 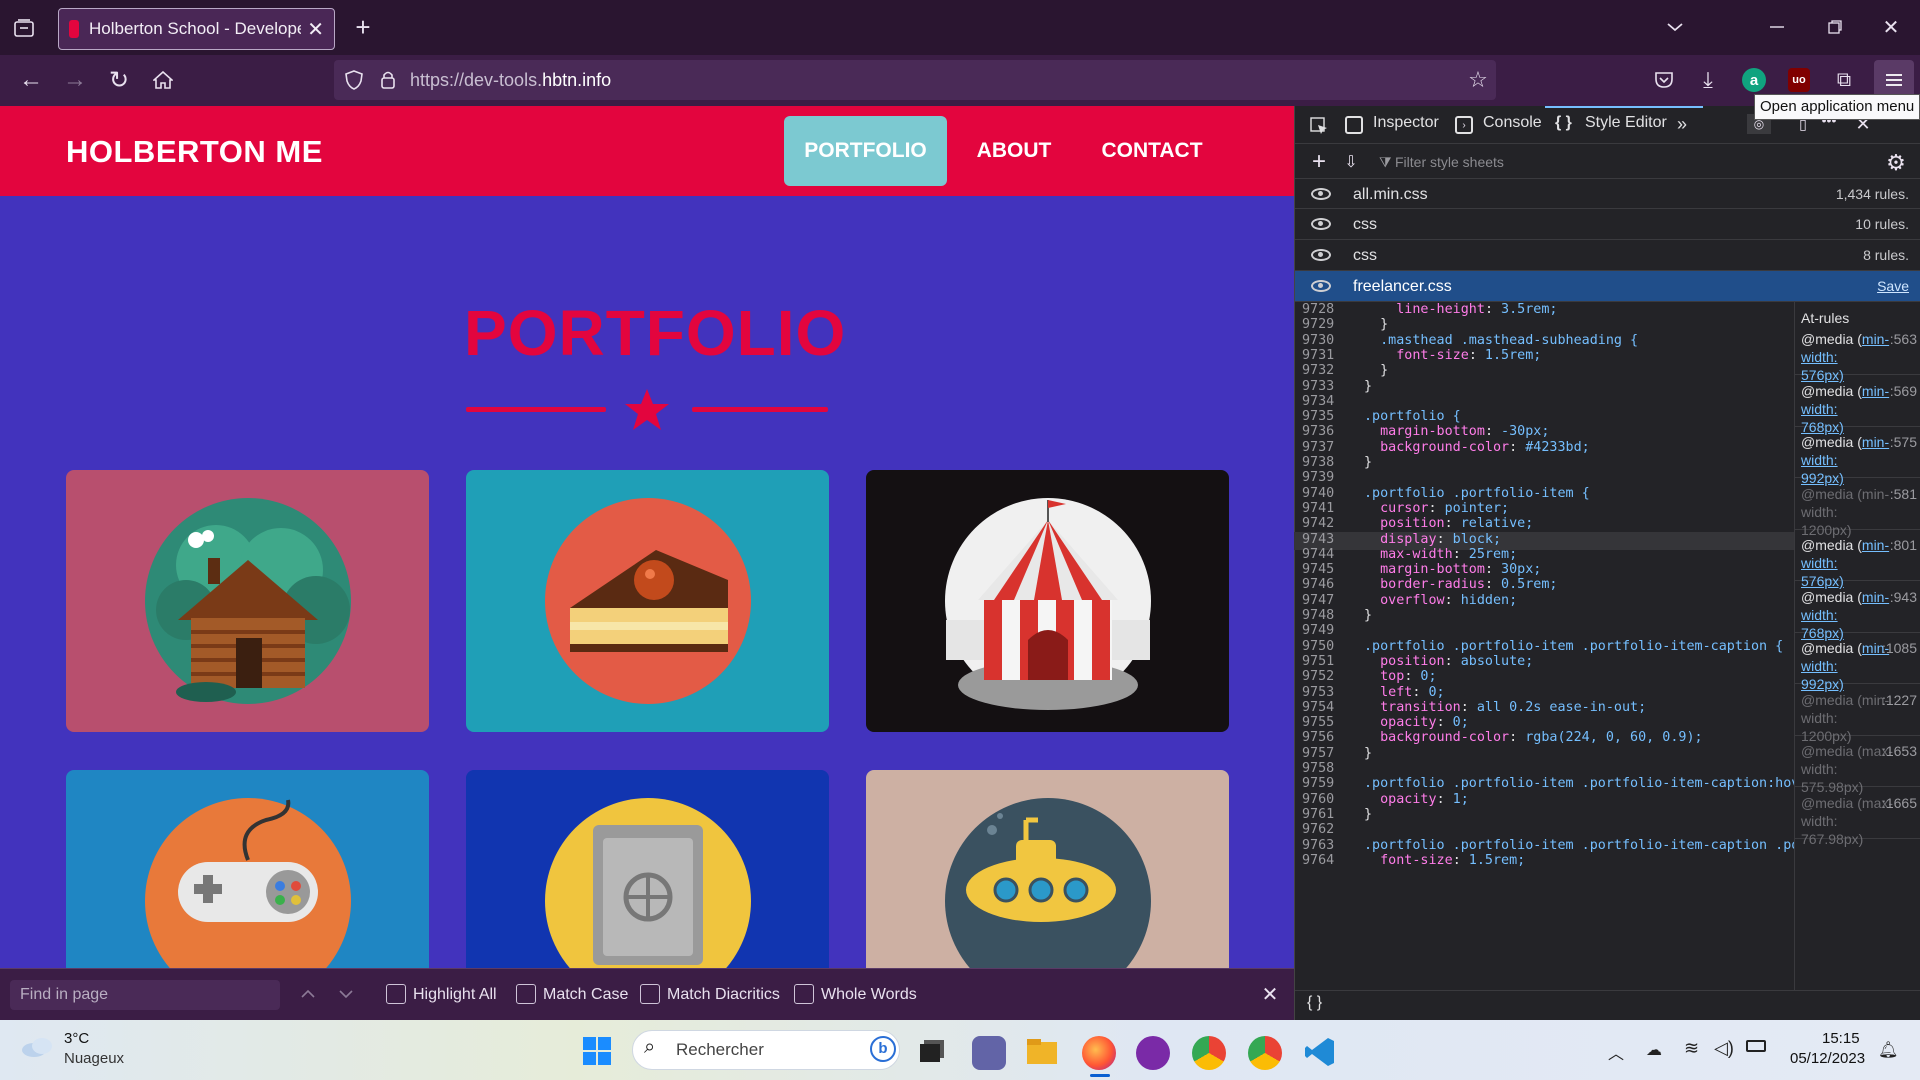 What do you see at coordinates (935, 1053) in the screenshot?
I see `task-view-icon` at bounding box center [935, 1053].